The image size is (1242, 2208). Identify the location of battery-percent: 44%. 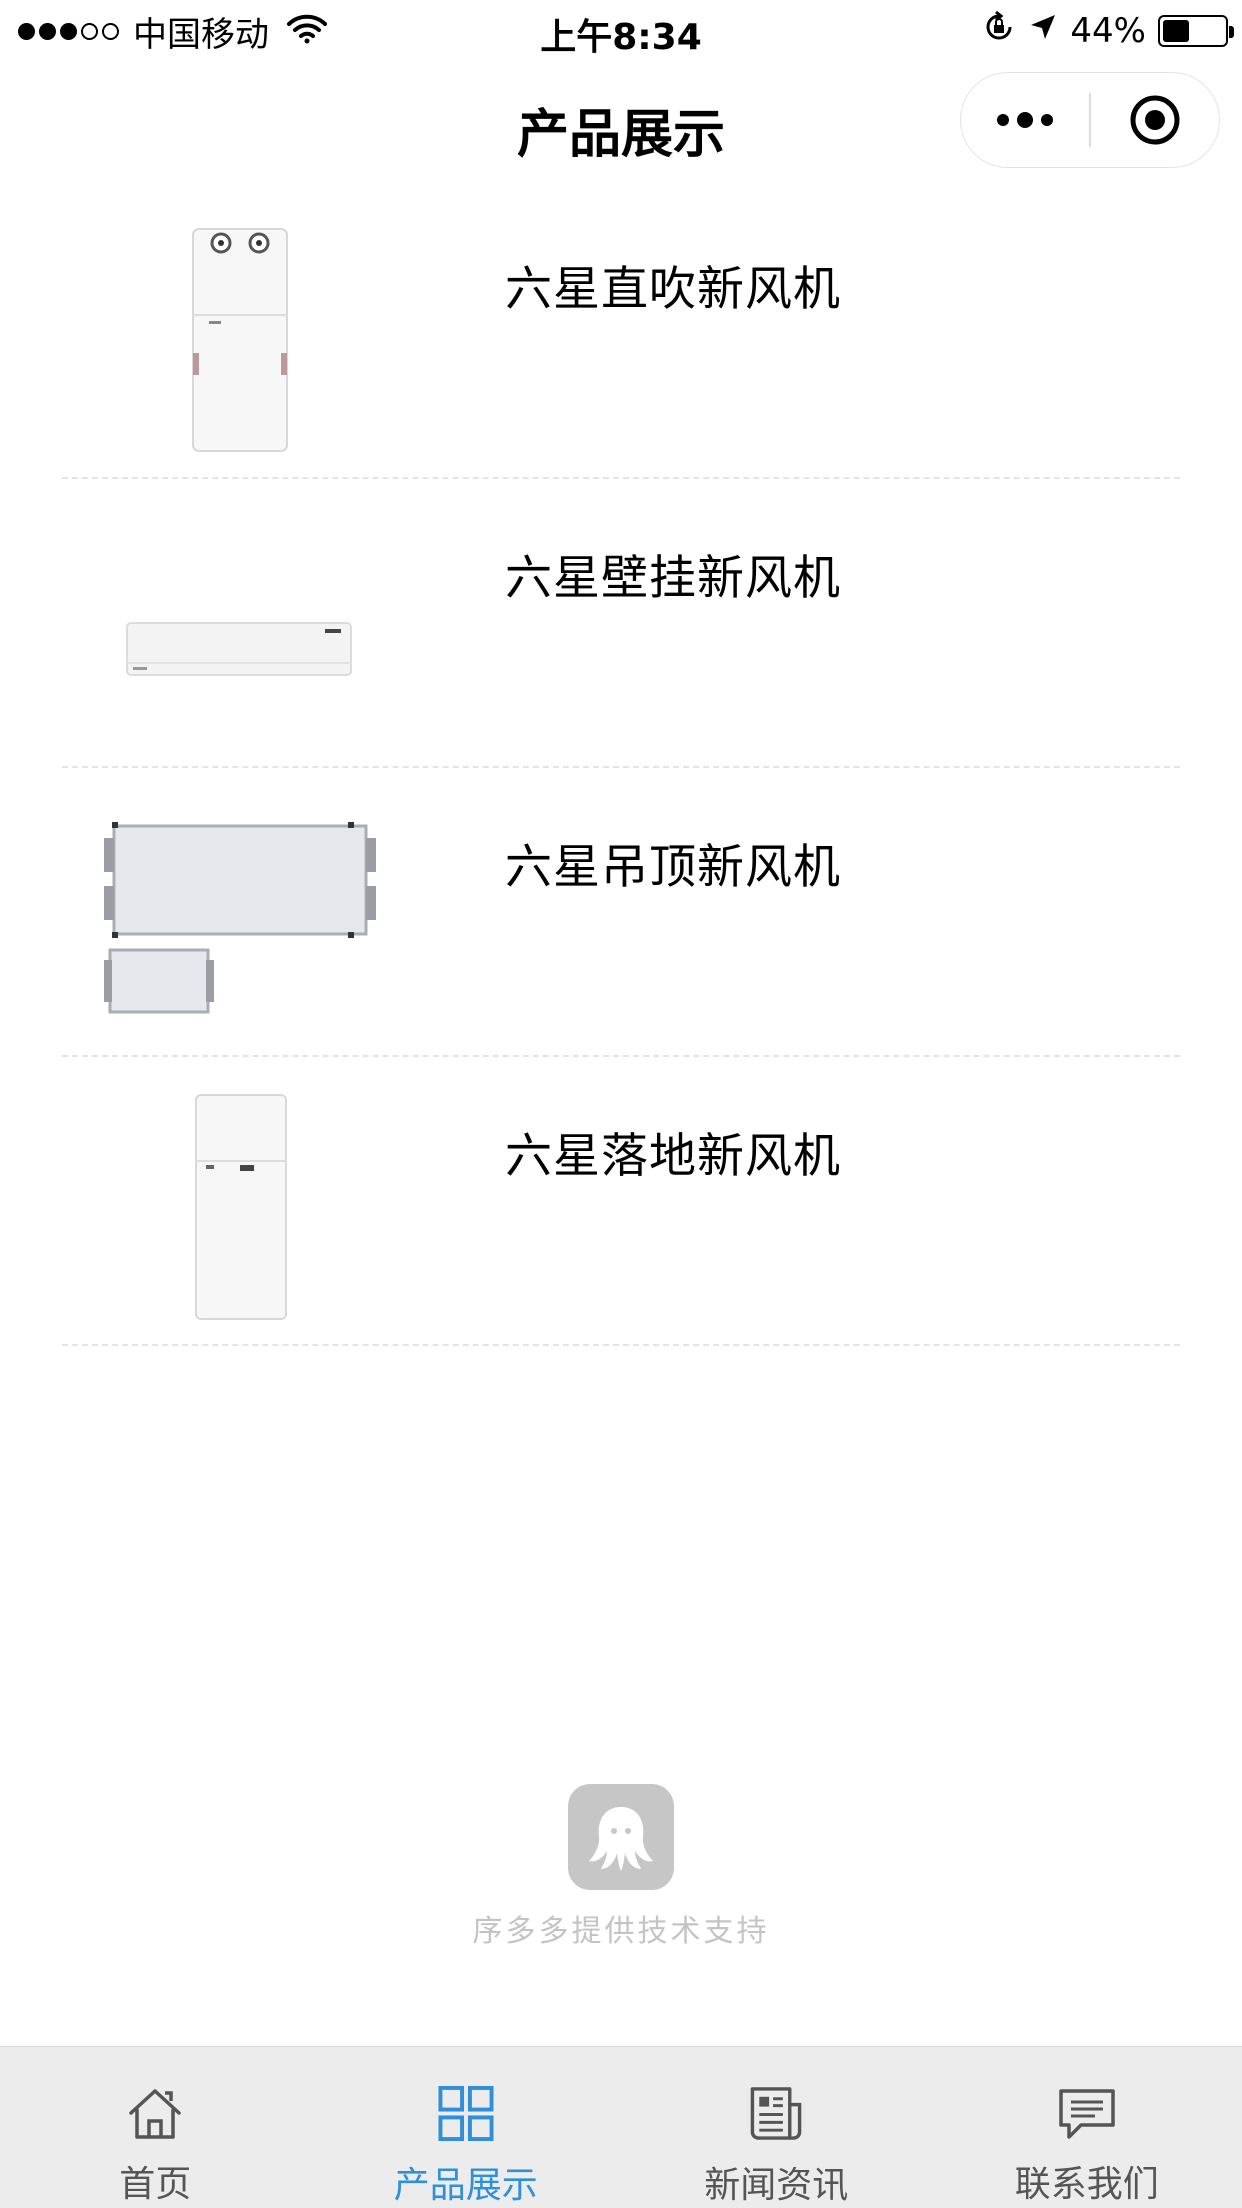
(1108, 31).